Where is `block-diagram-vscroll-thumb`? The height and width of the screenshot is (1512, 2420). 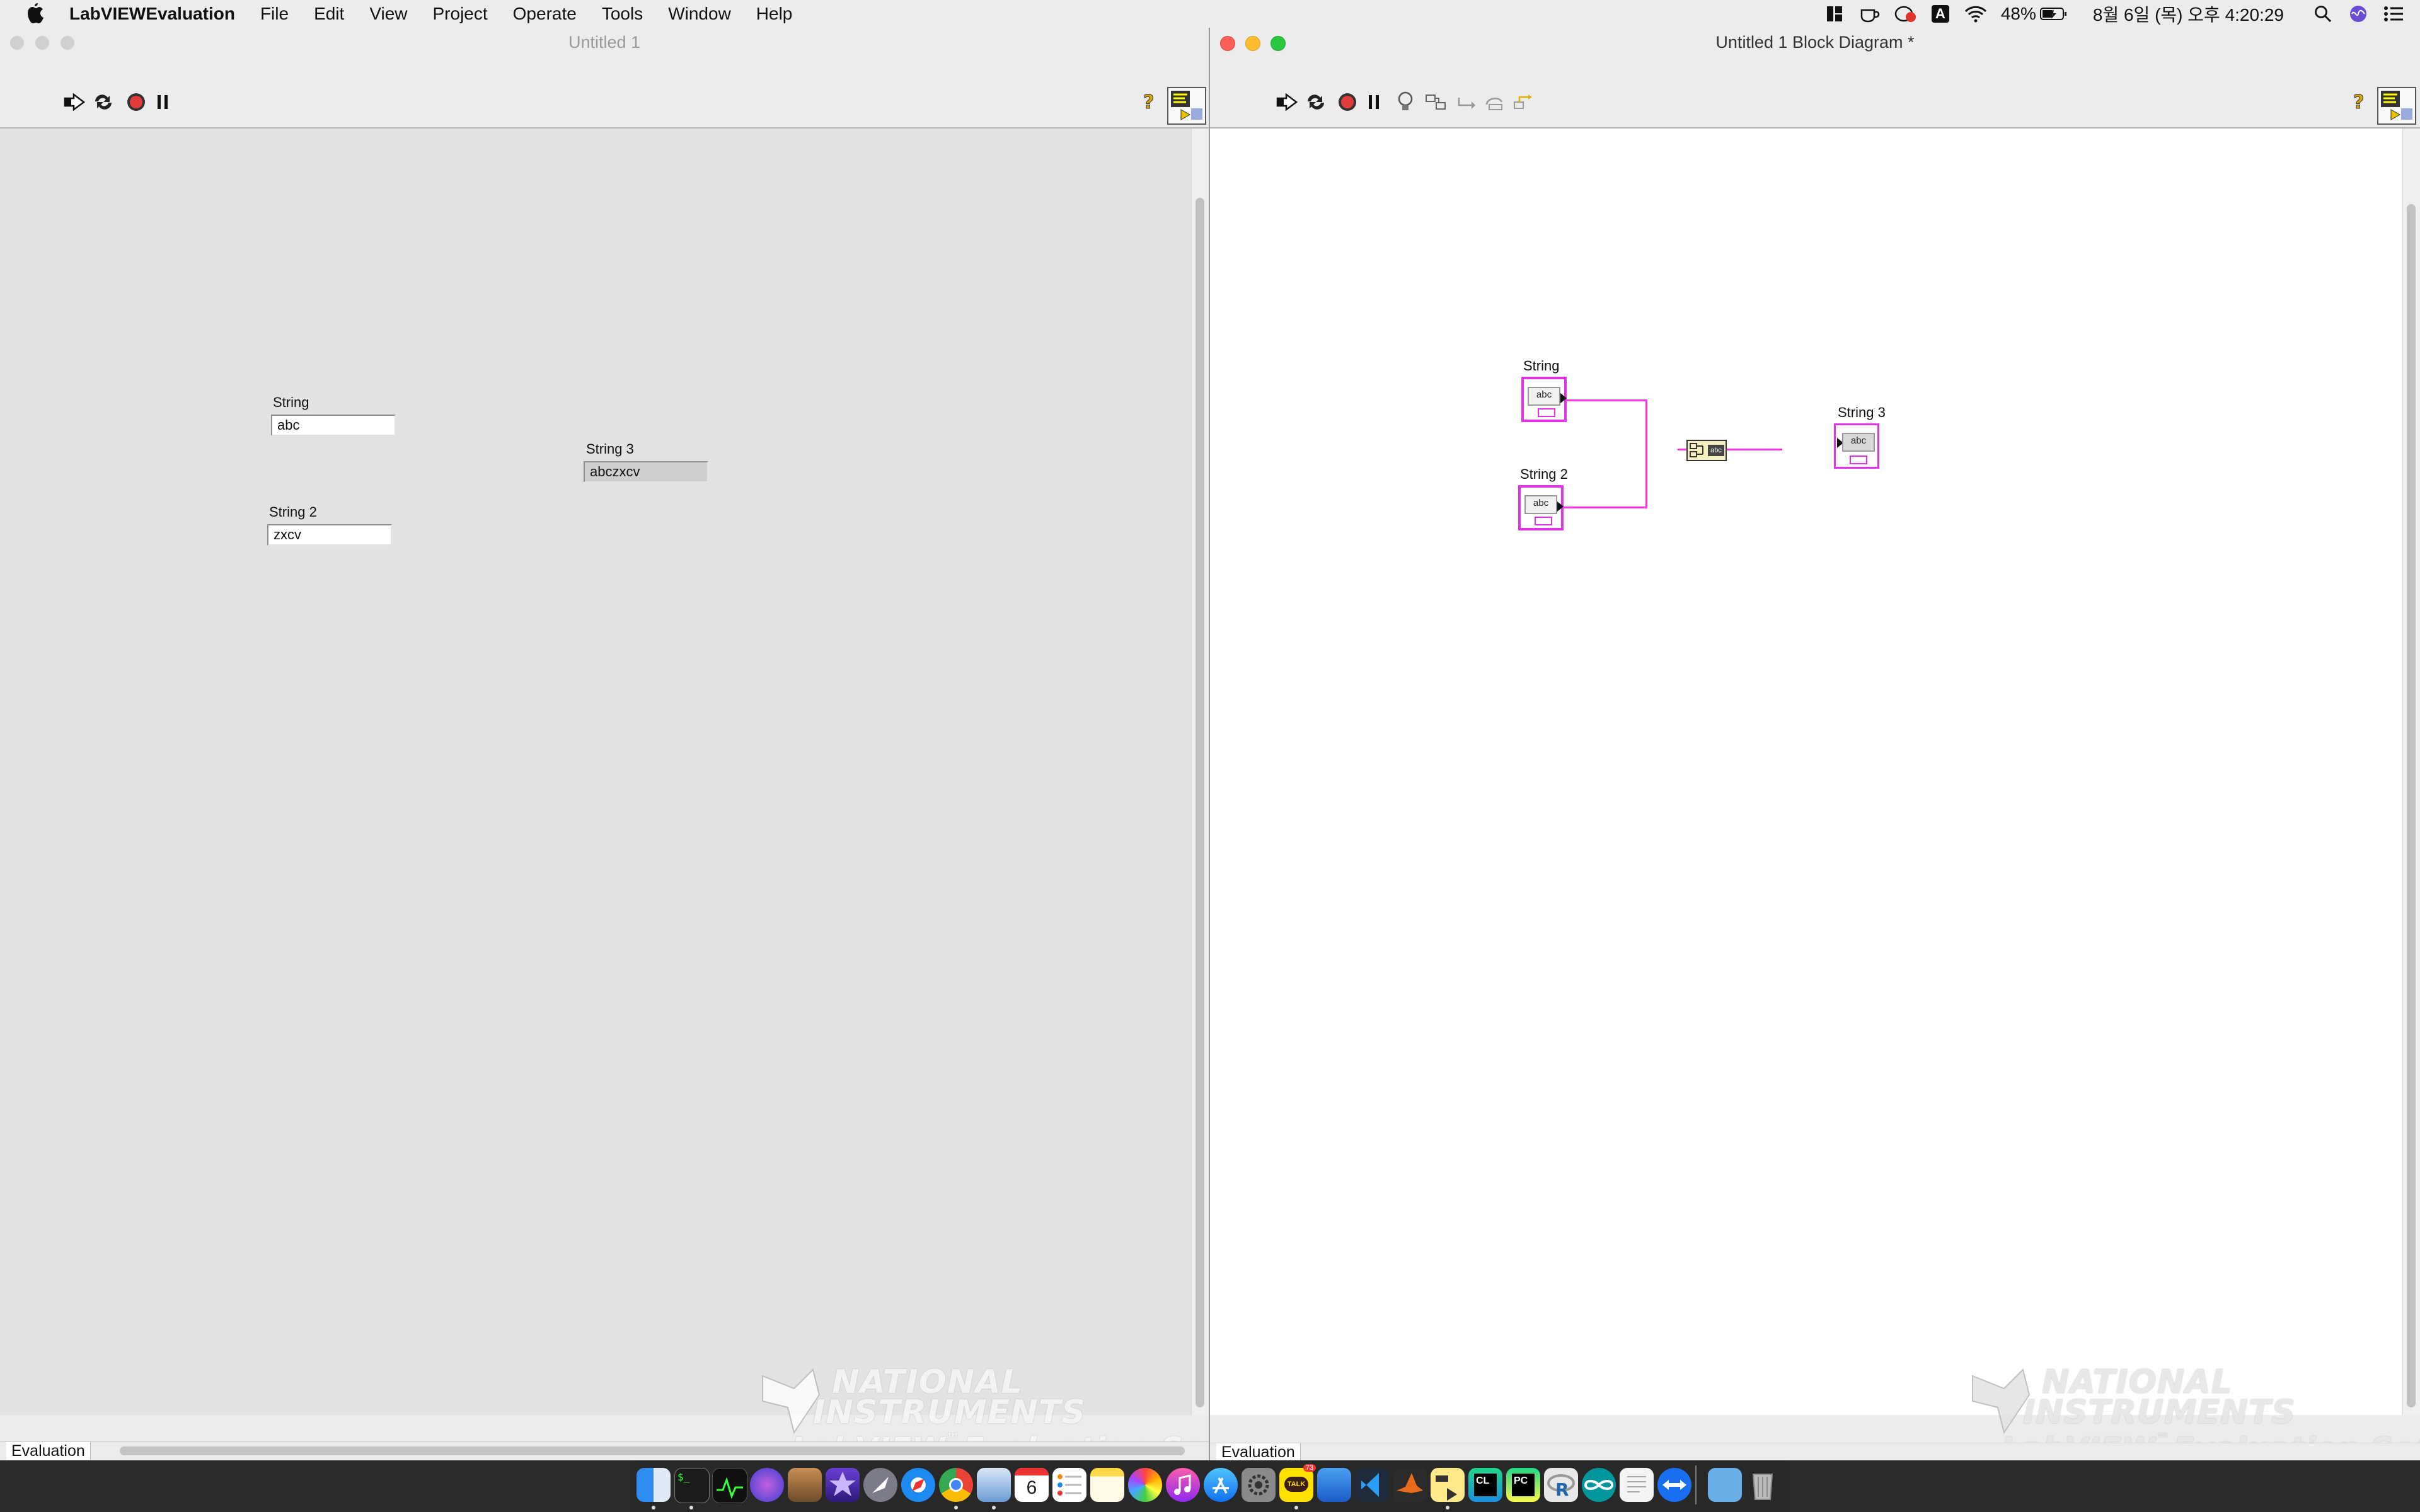
block-diagram-vscroll-thumb is located at coordinates (2412, 805).